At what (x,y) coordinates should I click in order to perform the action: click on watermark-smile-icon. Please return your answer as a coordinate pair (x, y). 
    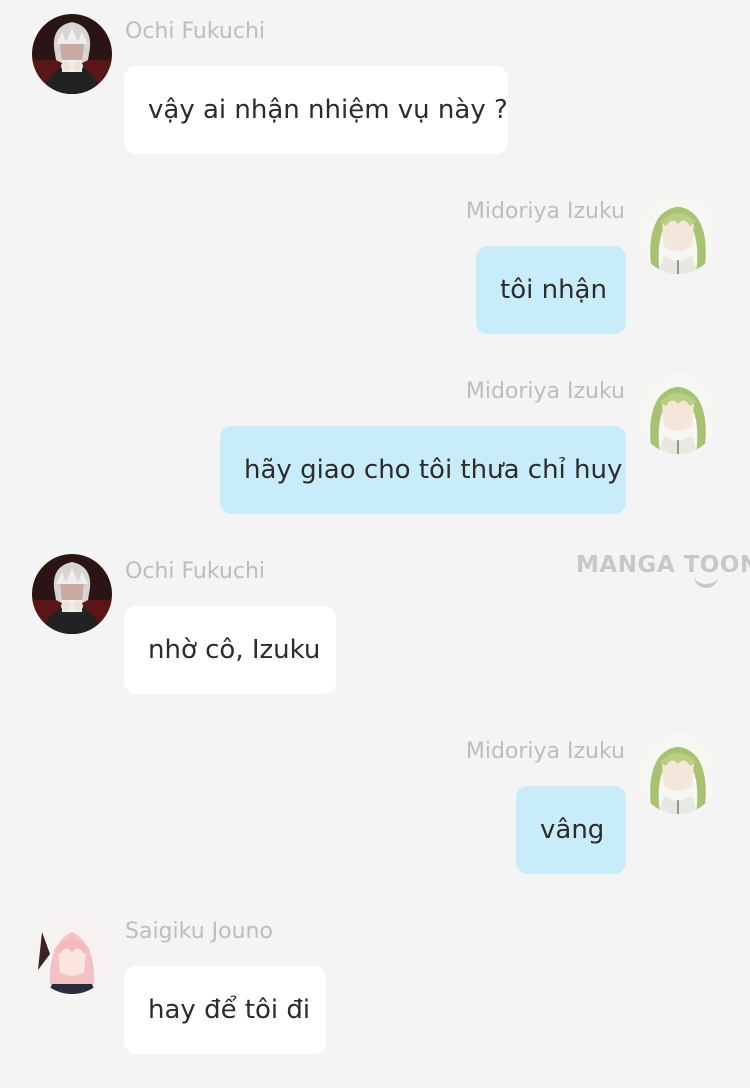
    Looking at the image, I should click on (706, 581).